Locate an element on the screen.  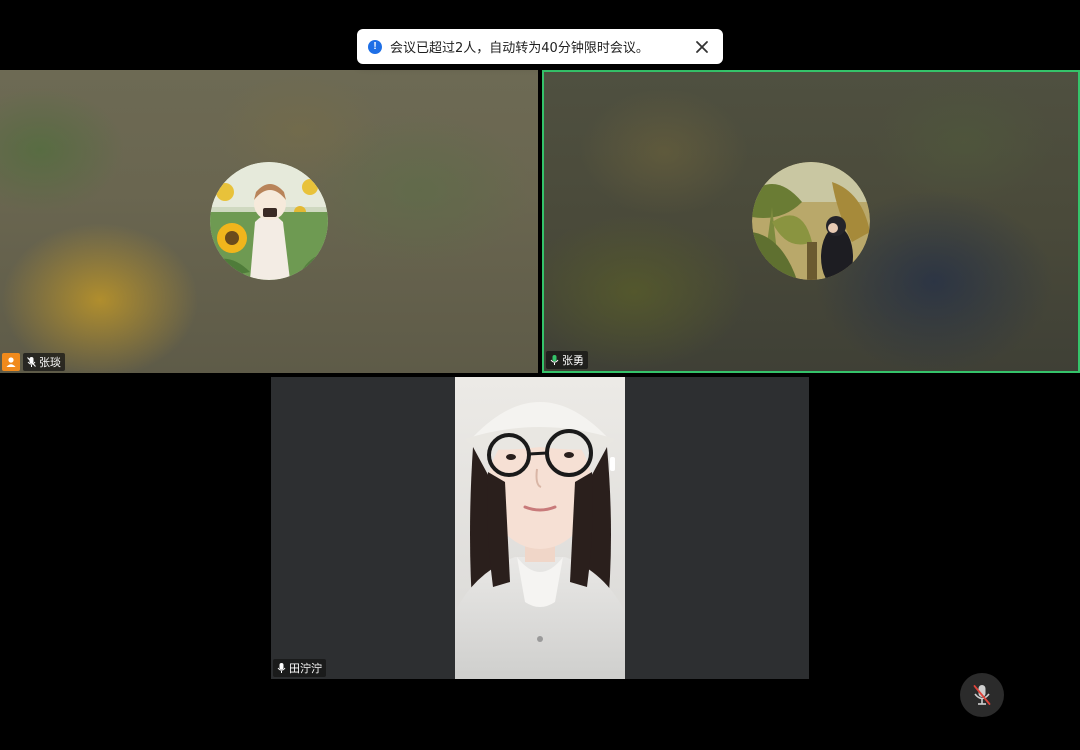
participant-nametag: 张勇 is located at coordinates (567, 360).